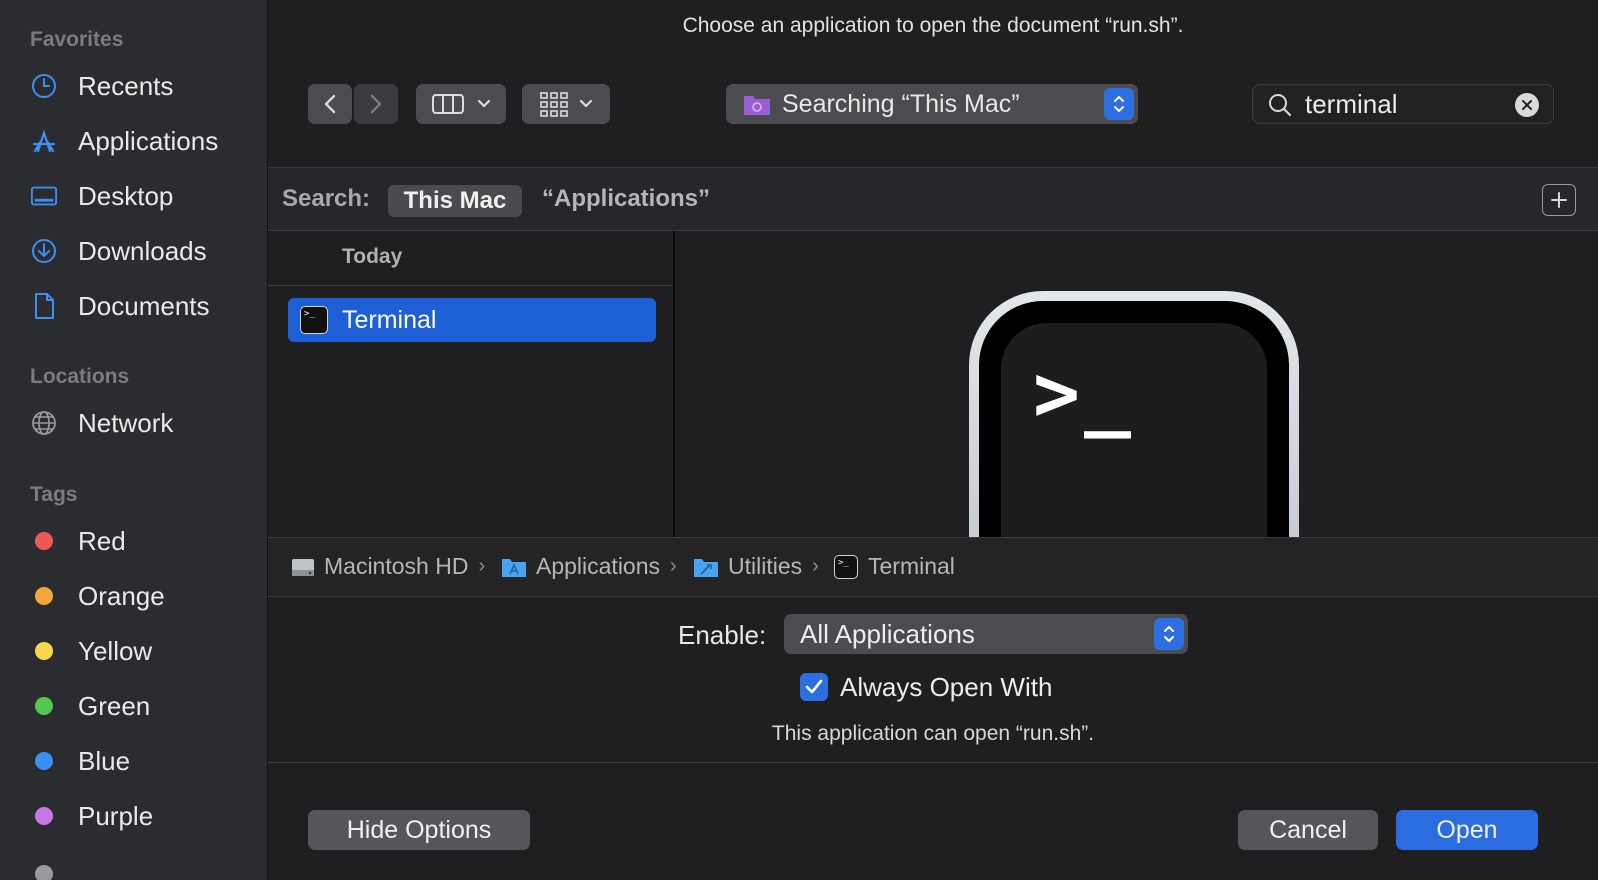 The width and height of the screenshot is (1598, 880). What do you see at coordinates (148, 140) in the screenshot?
I see `sidebar-item-label: Applications` at bounding box center [148, 140].